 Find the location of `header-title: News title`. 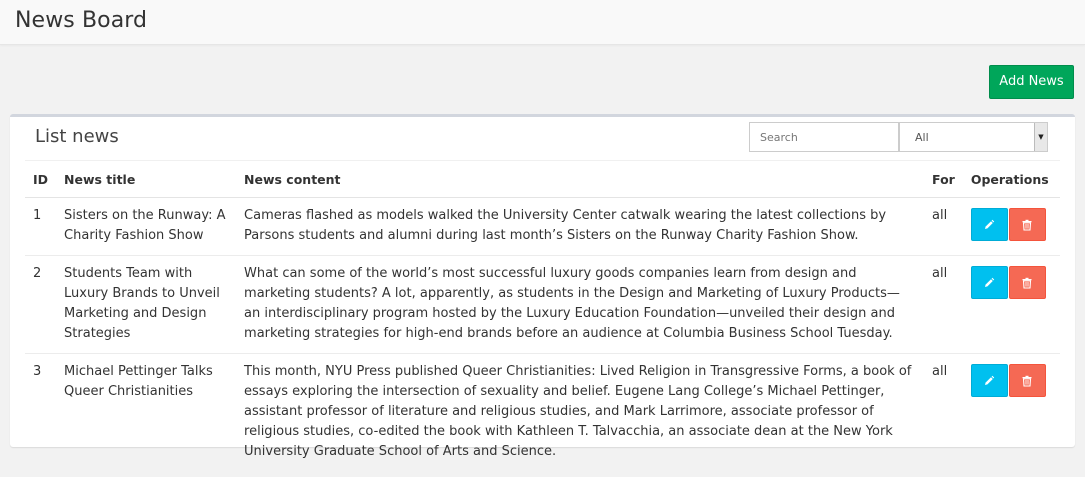

header-title: News title is located at coordinates (146, 179).